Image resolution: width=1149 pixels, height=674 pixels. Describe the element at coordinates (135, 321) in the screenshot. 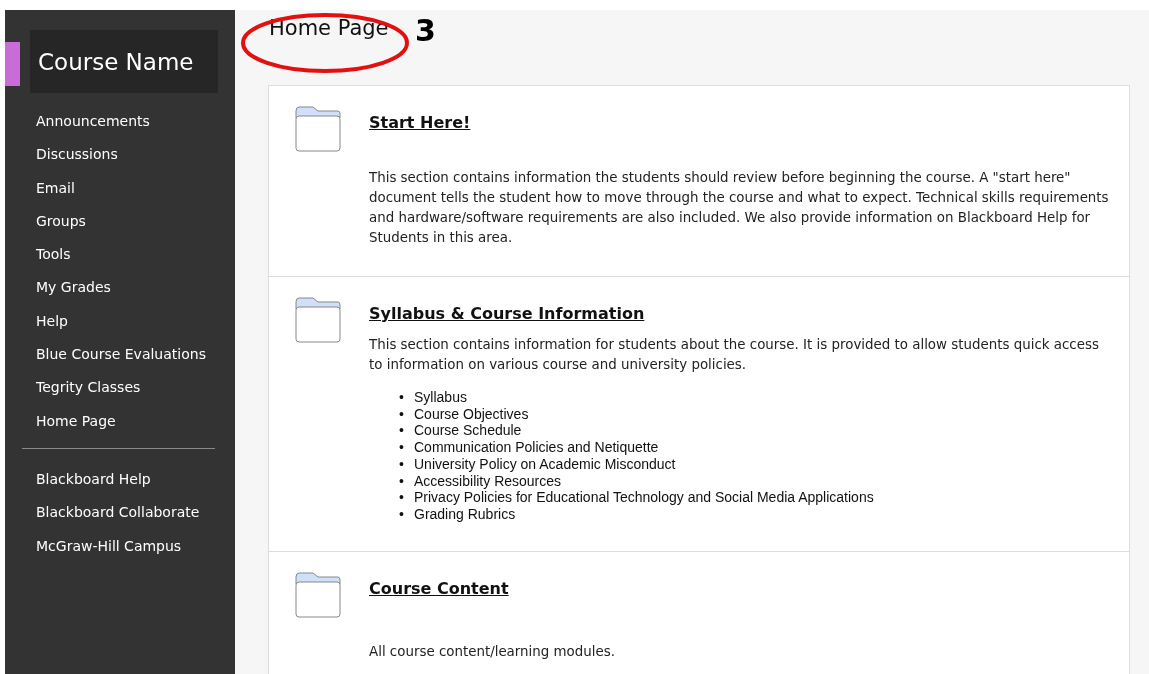

I see `sidebar-item: Help` at that location.